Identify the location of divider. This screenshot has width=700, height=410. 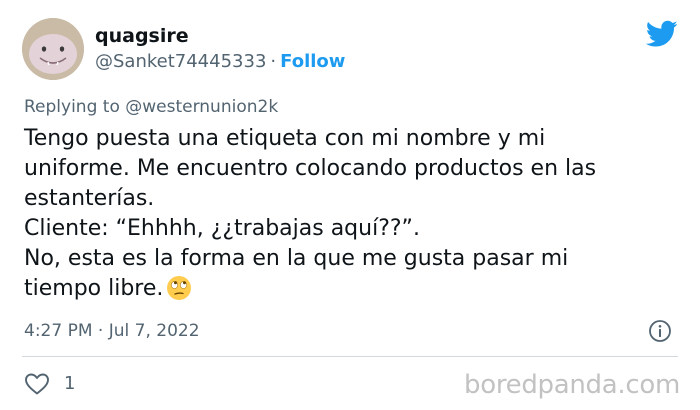
(350, 356).